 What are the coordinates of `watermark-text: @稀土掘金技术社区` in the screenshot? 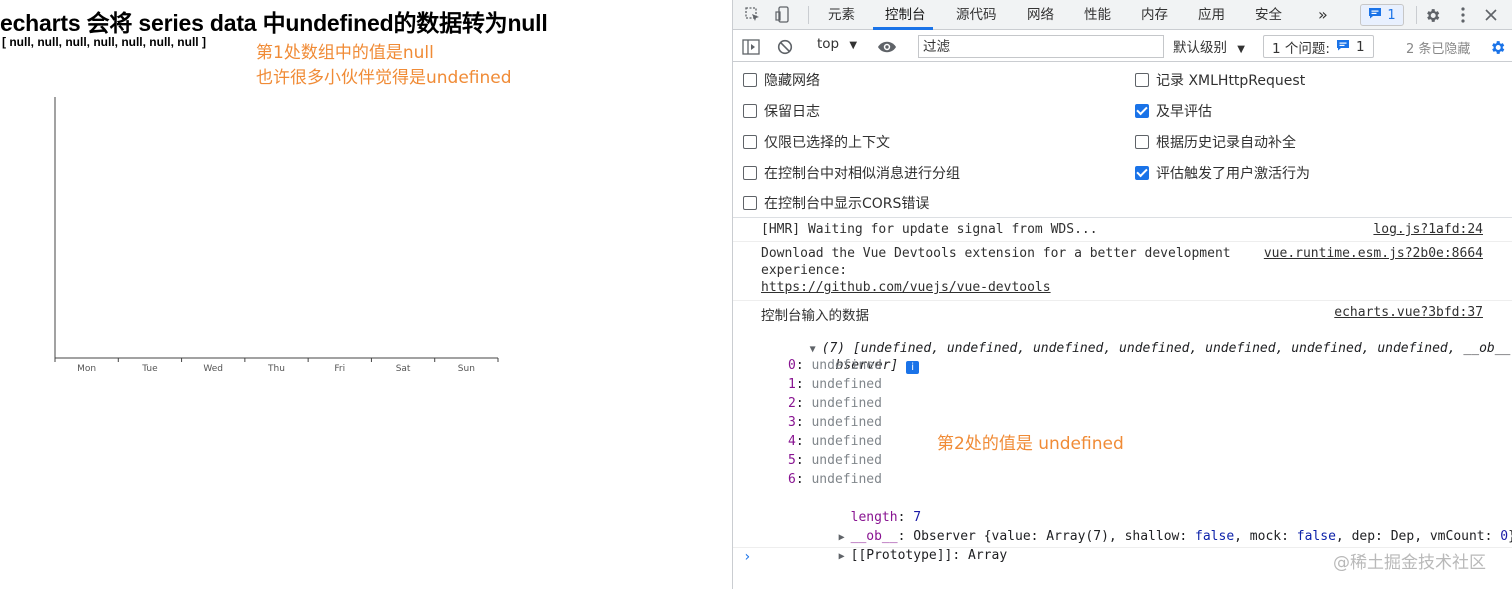 It's located at (1409, 563).